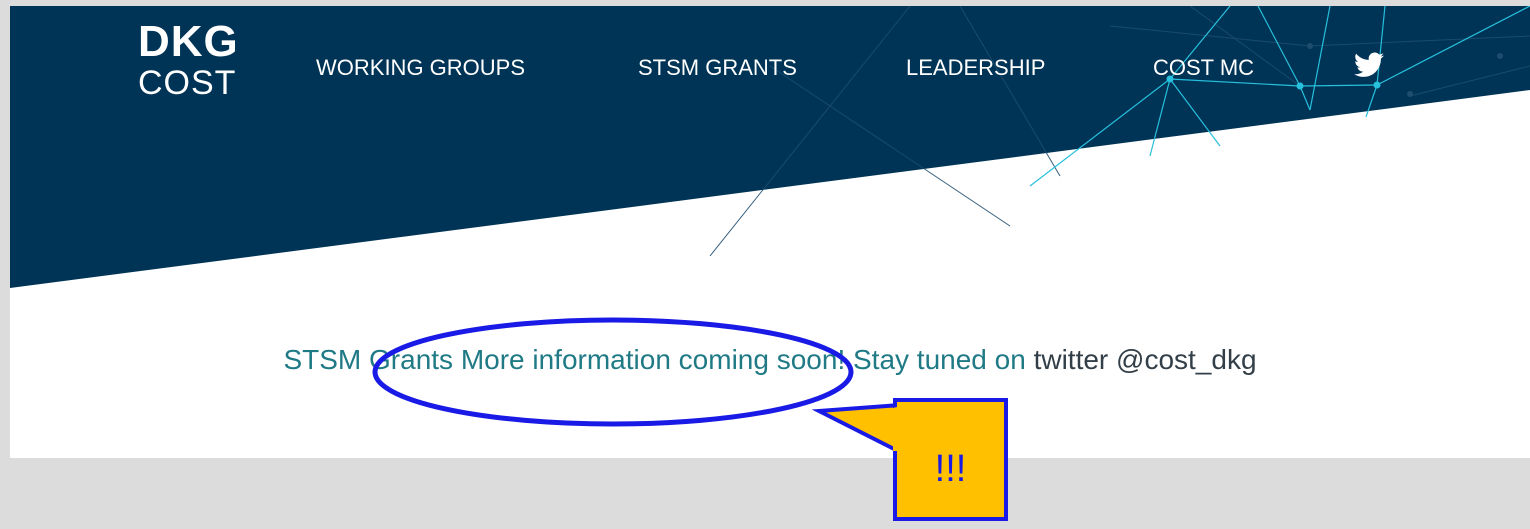 This screenshot has width=1530, height=529. Describe the element at coordinates (420, 68) in the screenshot. I see `nav-working-groups: WORKING GROUPS` at that location.